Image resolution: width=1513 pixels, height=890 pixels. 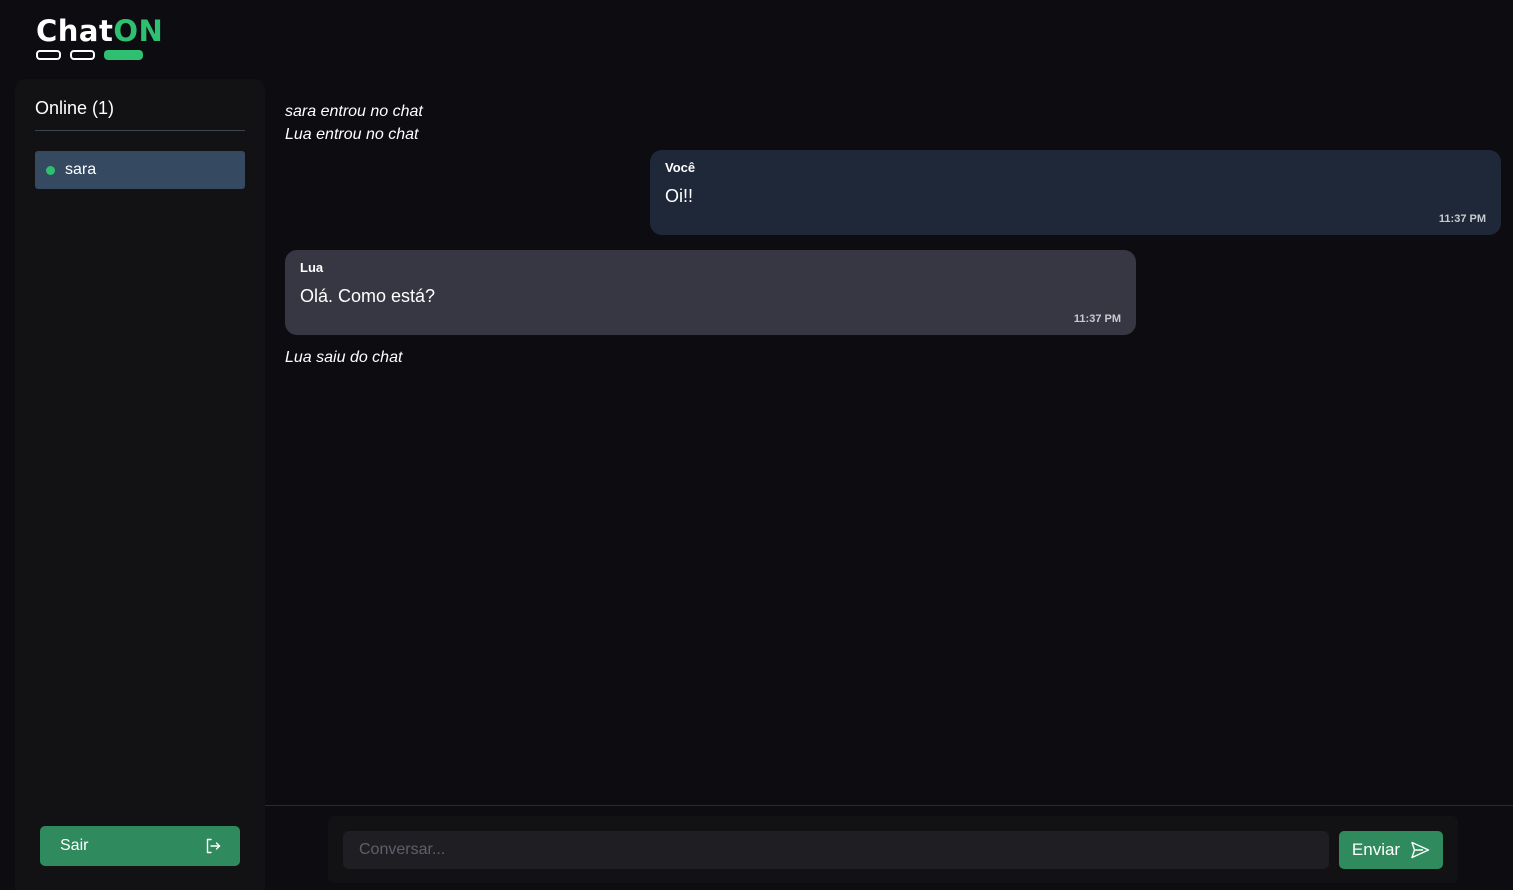 I want to click on system-message: sara entrou no chat, so click(x=354, y=111).